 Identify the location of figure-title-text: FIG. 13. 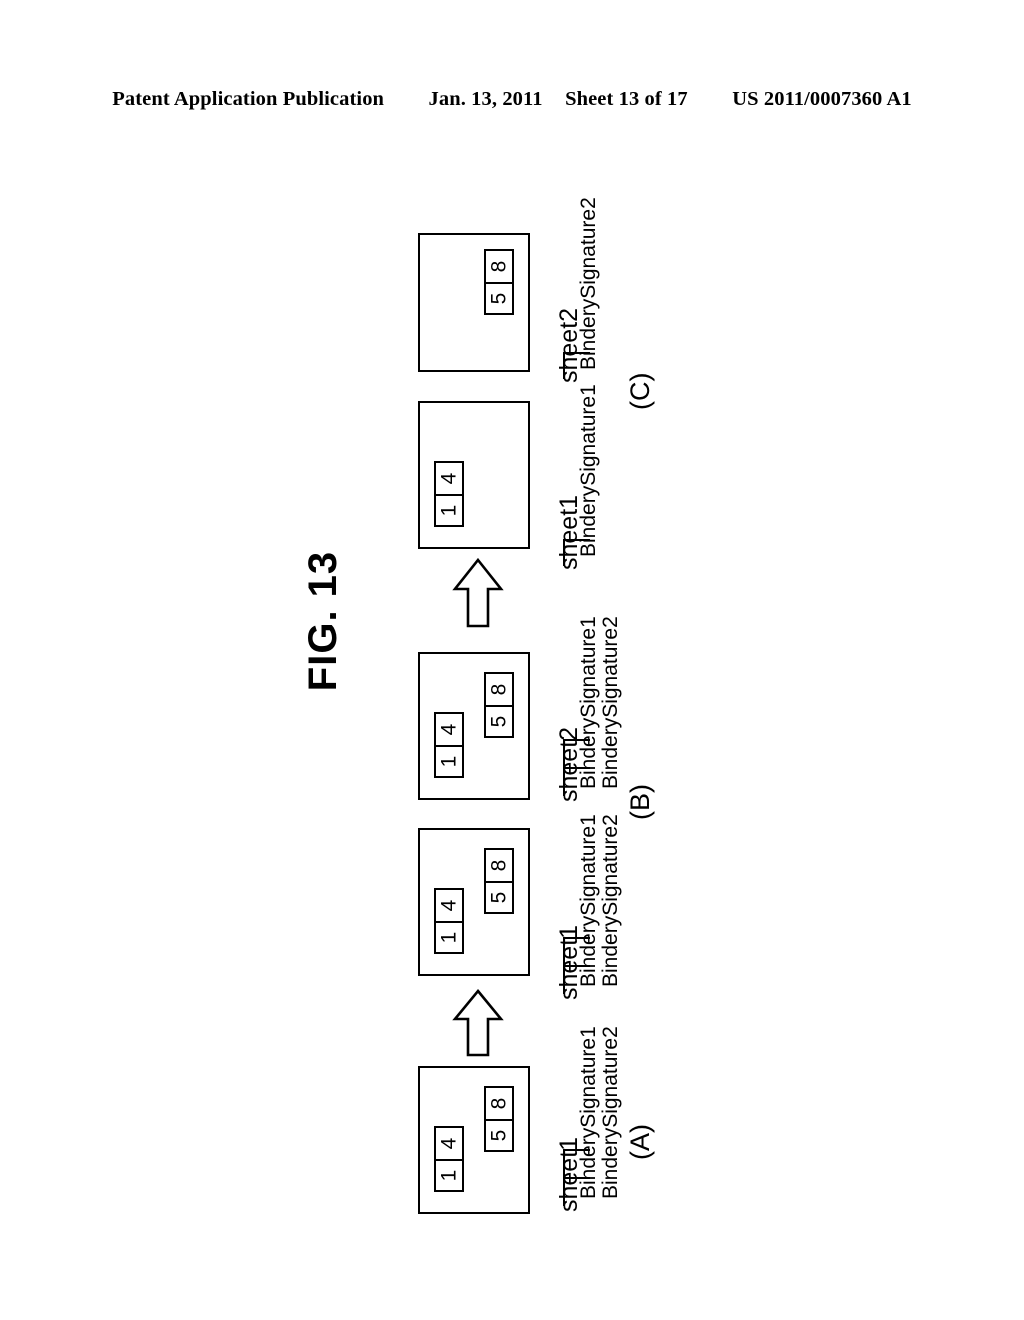
(322, 621).